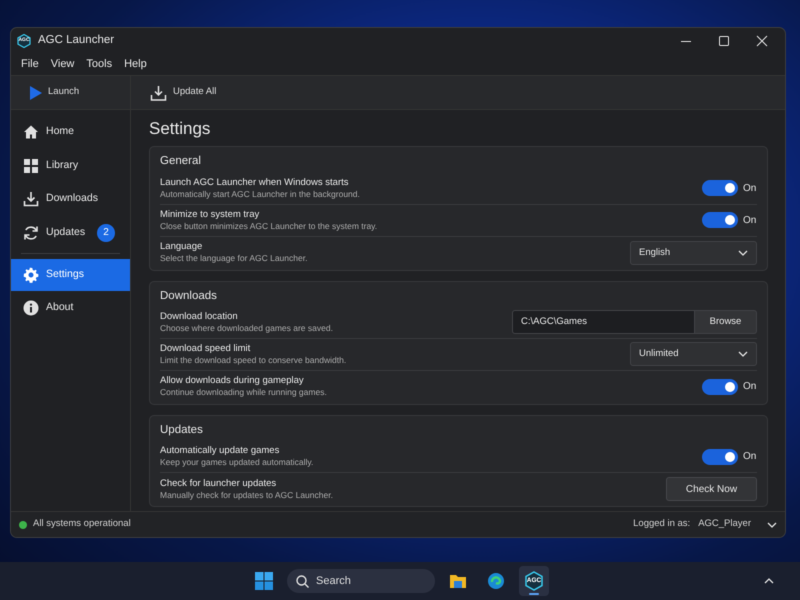  What do you see at coordinates (135, 64) in the screenshot?
I see `menu-item: Help` at bounding box center [135, 64].